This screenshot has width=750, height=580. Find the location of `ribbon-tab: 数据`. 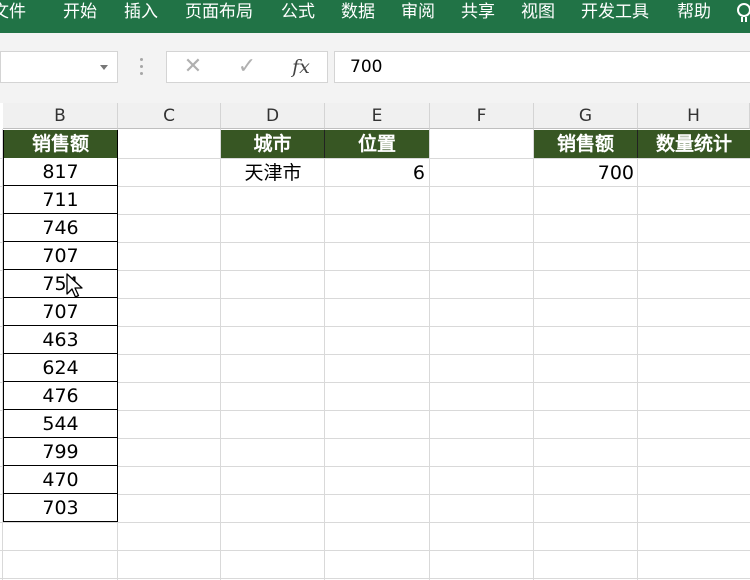

ribbon-tab: 数据 is located at coordinates (358, 13).